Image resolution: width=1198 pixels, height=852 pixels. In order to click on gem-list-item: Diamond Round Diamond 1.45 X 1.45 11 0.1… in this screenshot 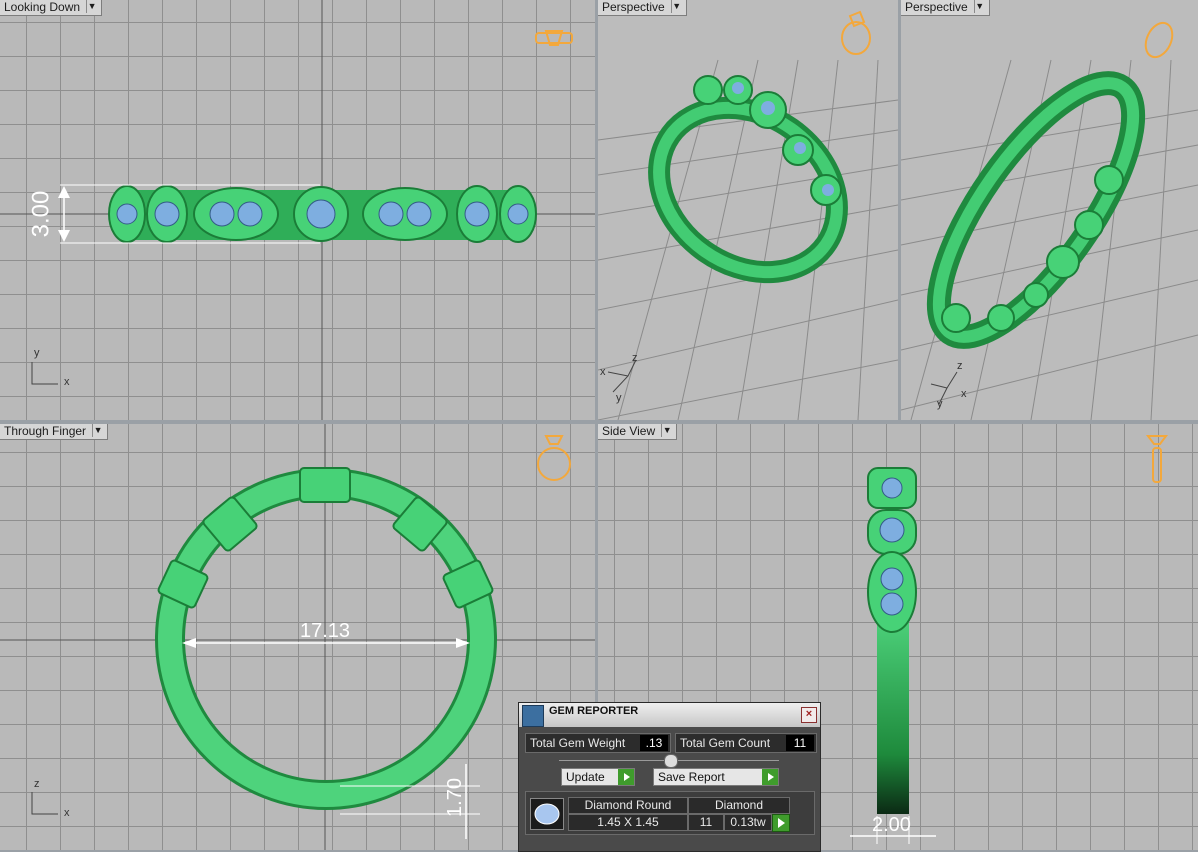, I will do `click(670, 813)`.